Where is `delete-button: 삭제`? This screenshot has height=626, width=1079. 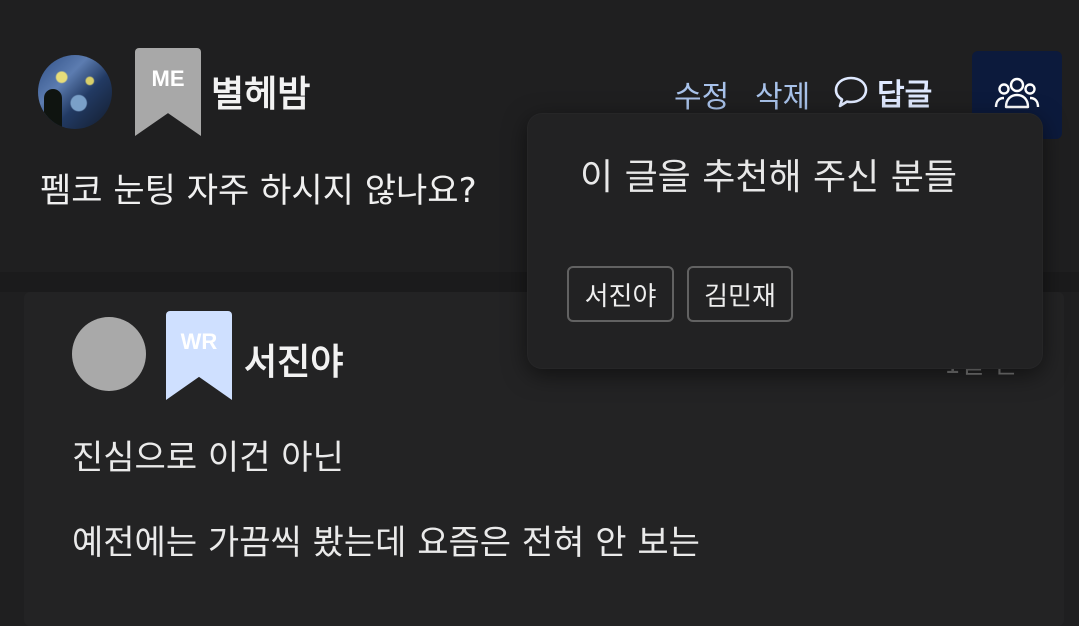
delete-button: 삭제 is located at coordinates (782, 94).